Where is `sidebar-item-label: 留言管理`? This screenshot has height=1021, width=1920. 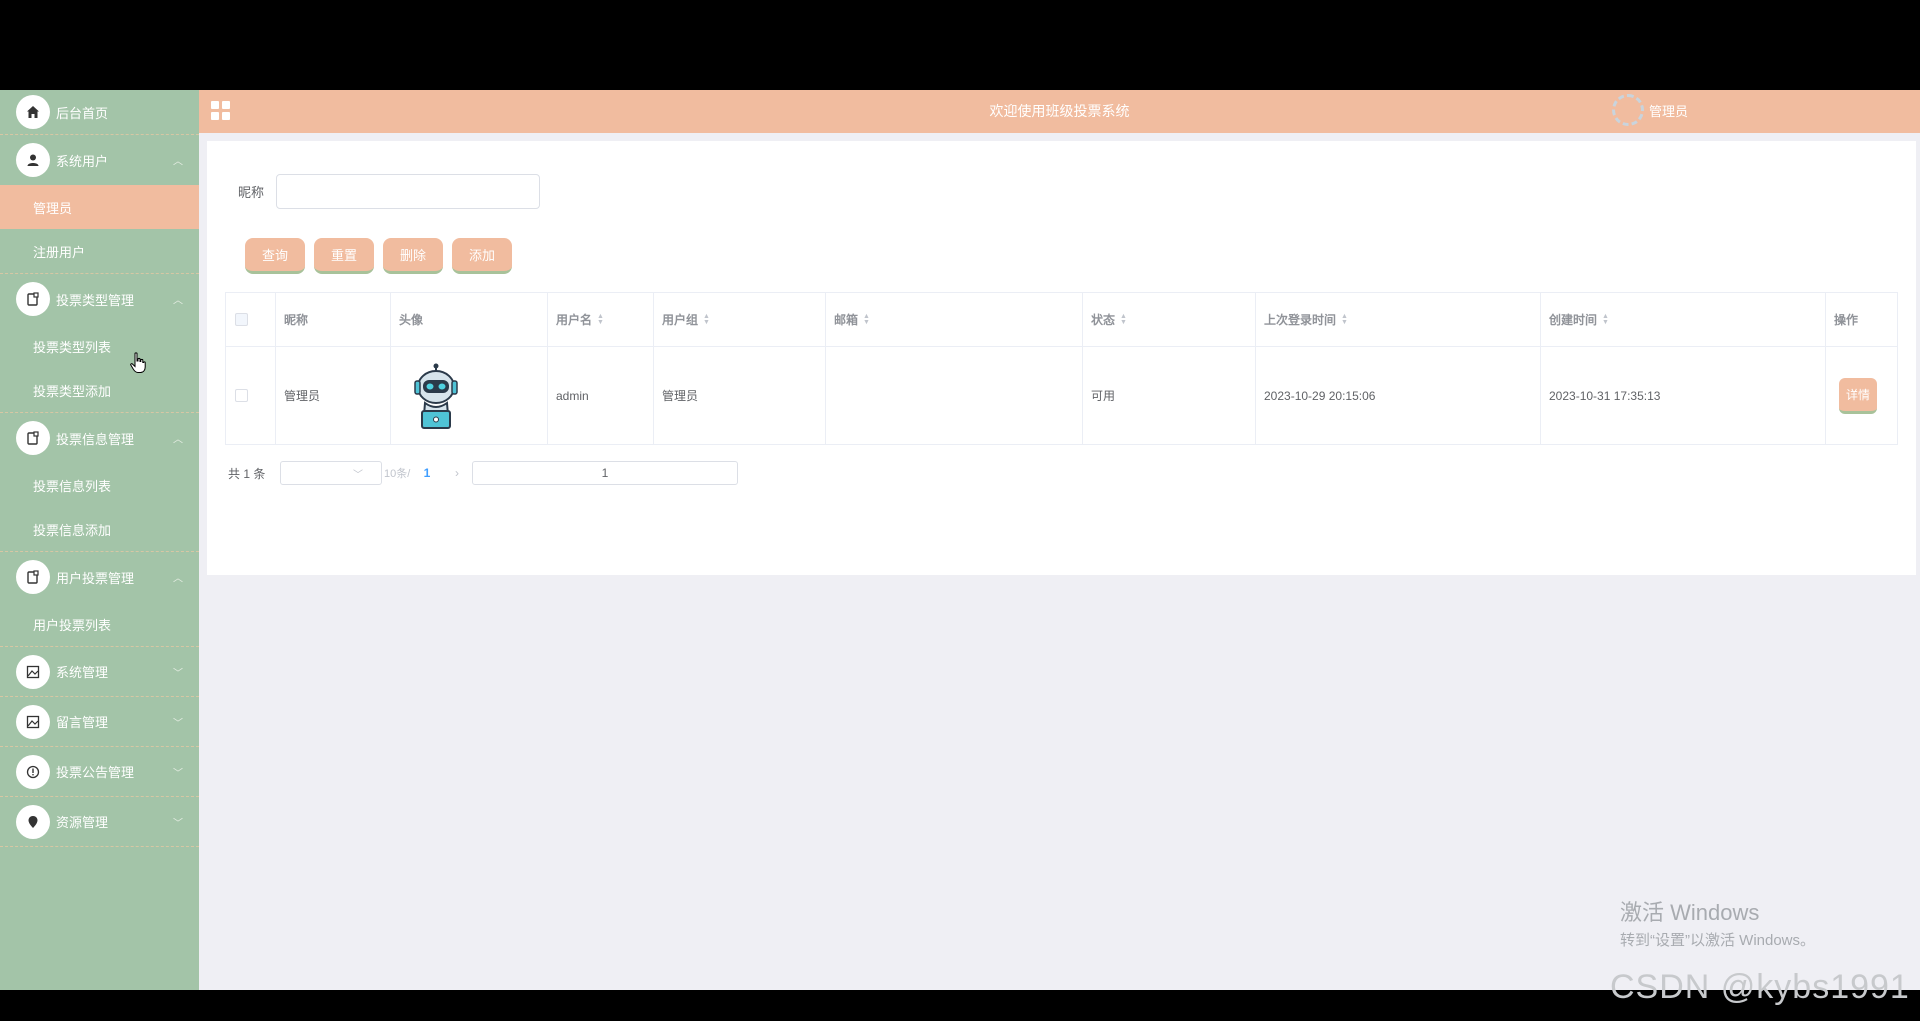 sidebar-item-label: 留言管理 is located at coordinates (82, 722).